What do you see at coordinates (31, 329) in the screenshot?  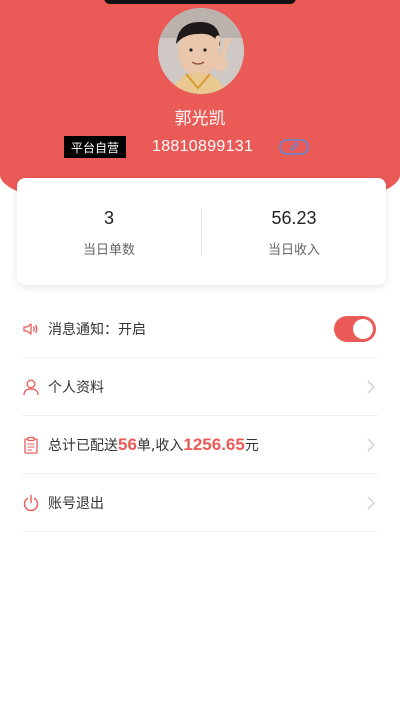 I see `speaker-icon` at bounding box center [31, 329].